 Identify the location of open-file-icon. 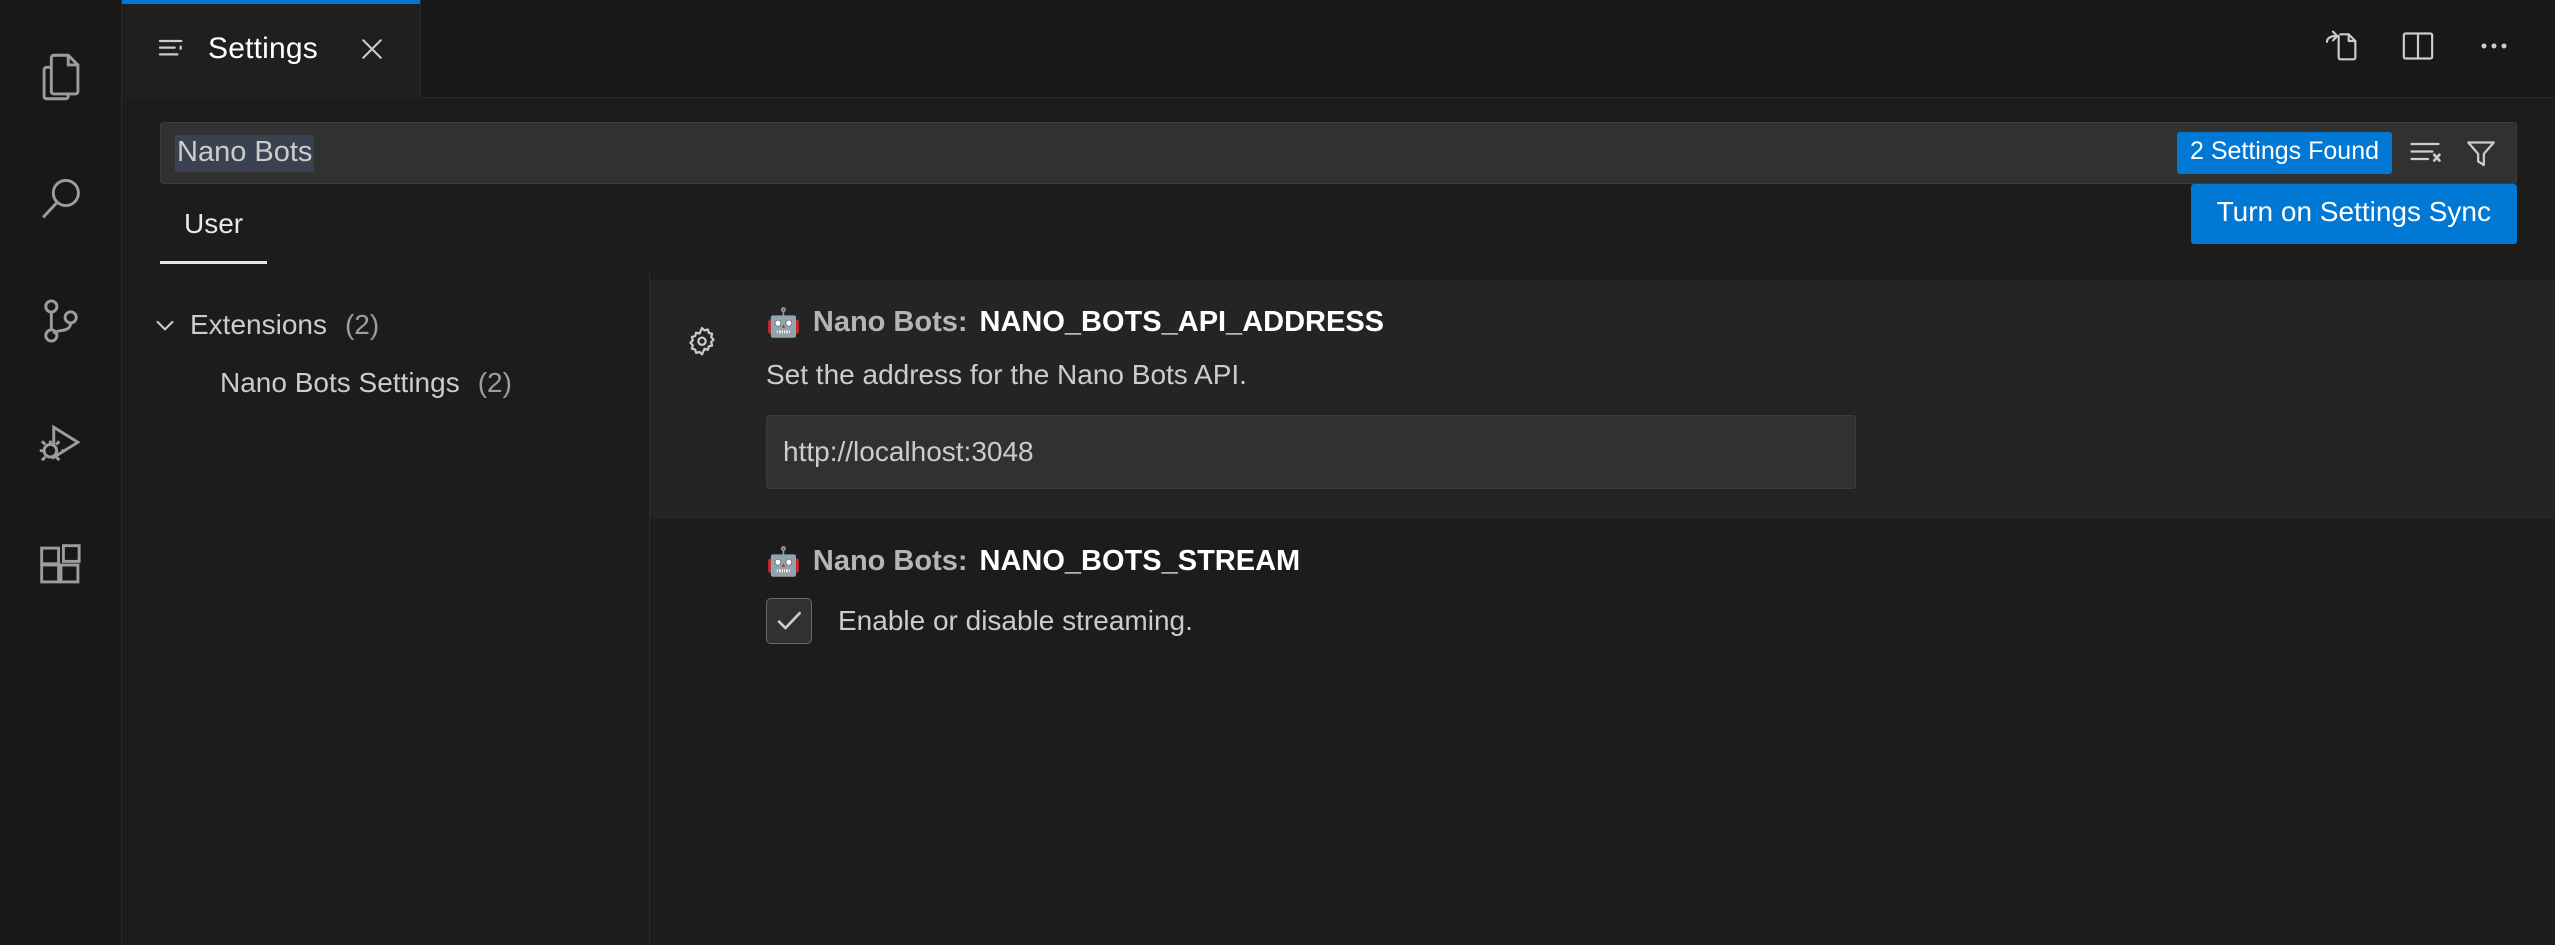
(2342, 48).